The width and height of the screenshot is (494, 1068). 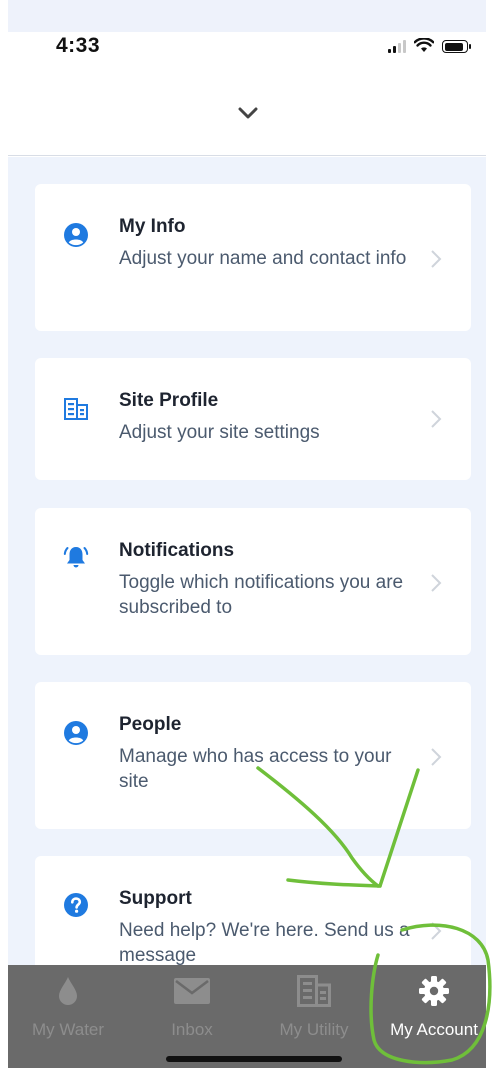 I want to click on tab-inbox: Inbox, so click(x=192, y=1005).